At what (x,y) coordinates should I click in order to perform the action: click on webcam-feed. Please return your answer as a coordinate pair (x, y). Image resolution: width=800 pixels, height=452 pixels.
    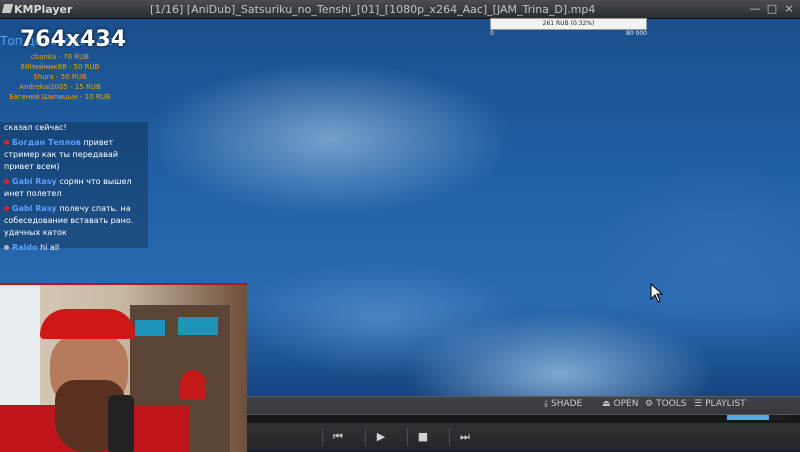
    Looking at the image, I should click on (123, 367).